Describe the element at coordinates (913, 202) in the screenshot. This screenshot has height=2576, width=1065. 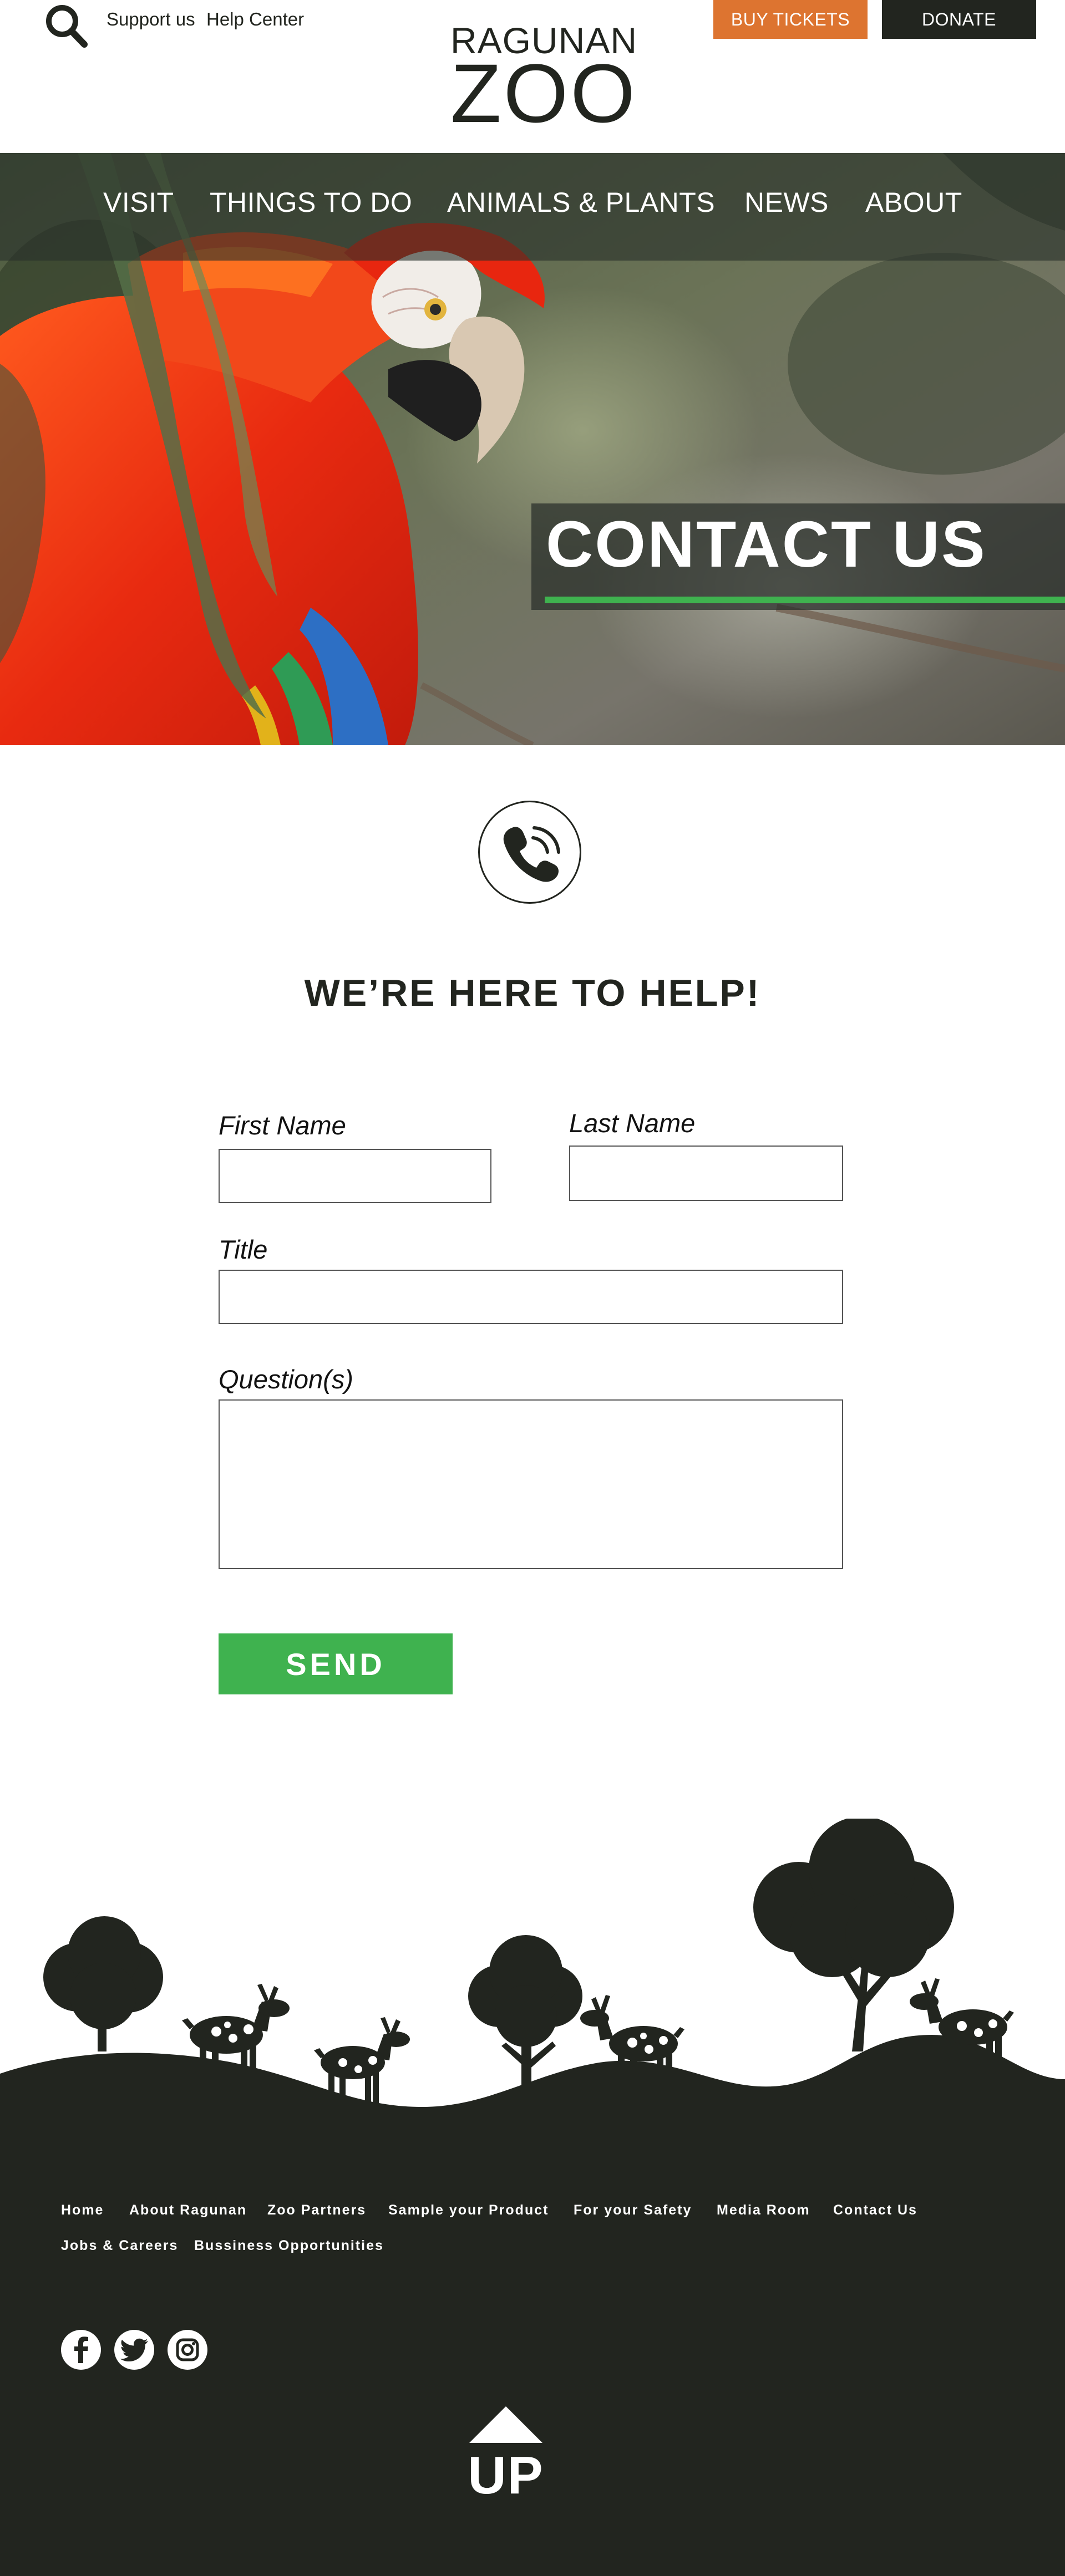
I see `nav-item-about: ABOUT` at that location.